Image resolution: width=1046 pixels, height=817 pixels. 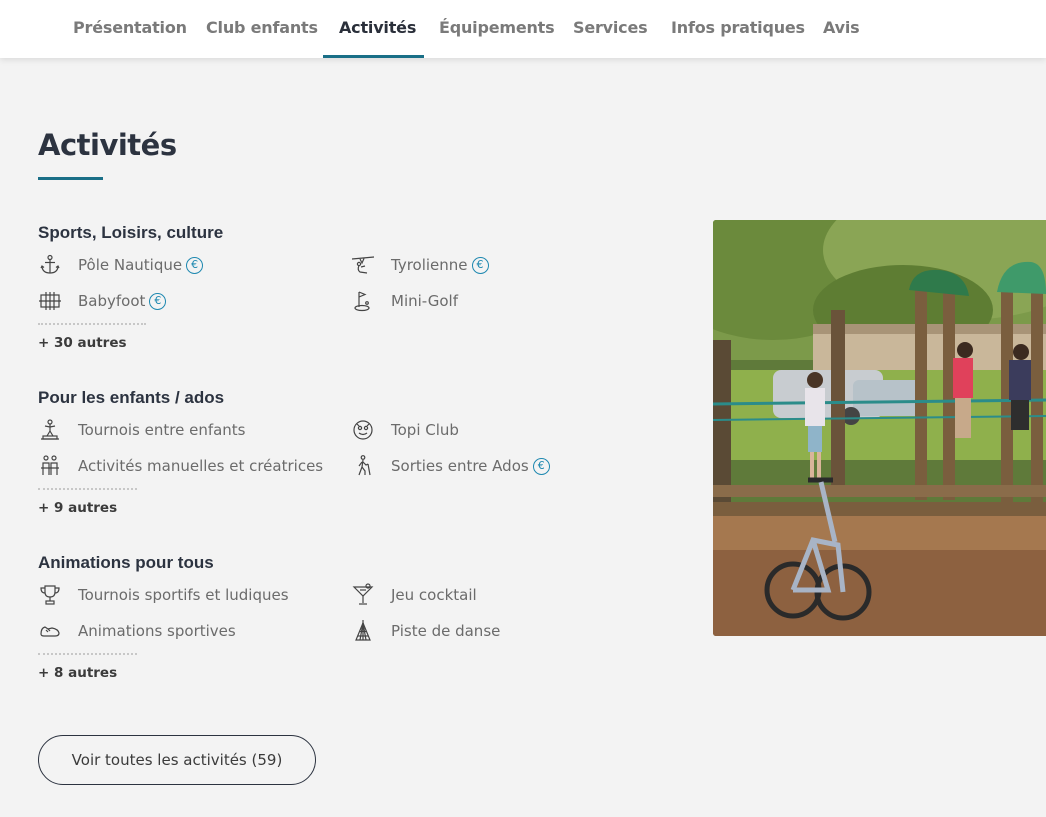 I want to click on activity-item-babyfoot: Babyfoot €, so click(x=102, y=301).